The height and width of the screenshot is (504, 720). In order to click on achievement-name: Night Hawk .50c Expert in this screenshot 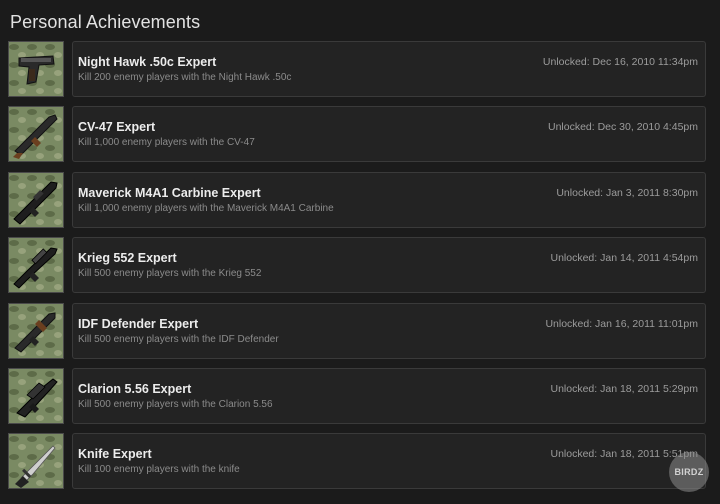, I will do `click(147, 62)`.